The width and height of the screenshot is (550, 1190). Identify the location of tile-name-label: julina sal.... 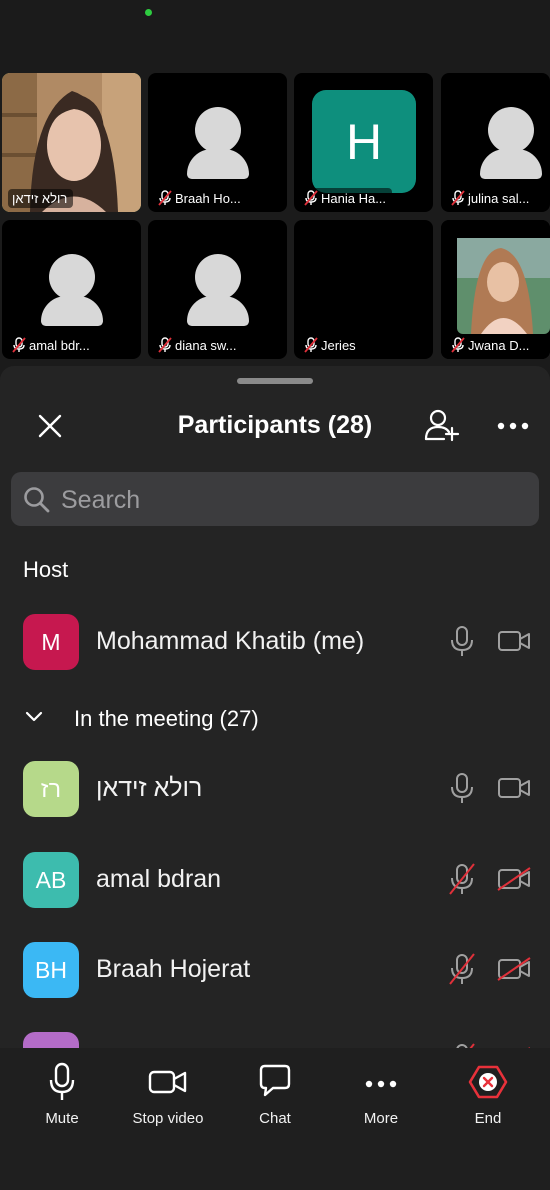
(491, 198).